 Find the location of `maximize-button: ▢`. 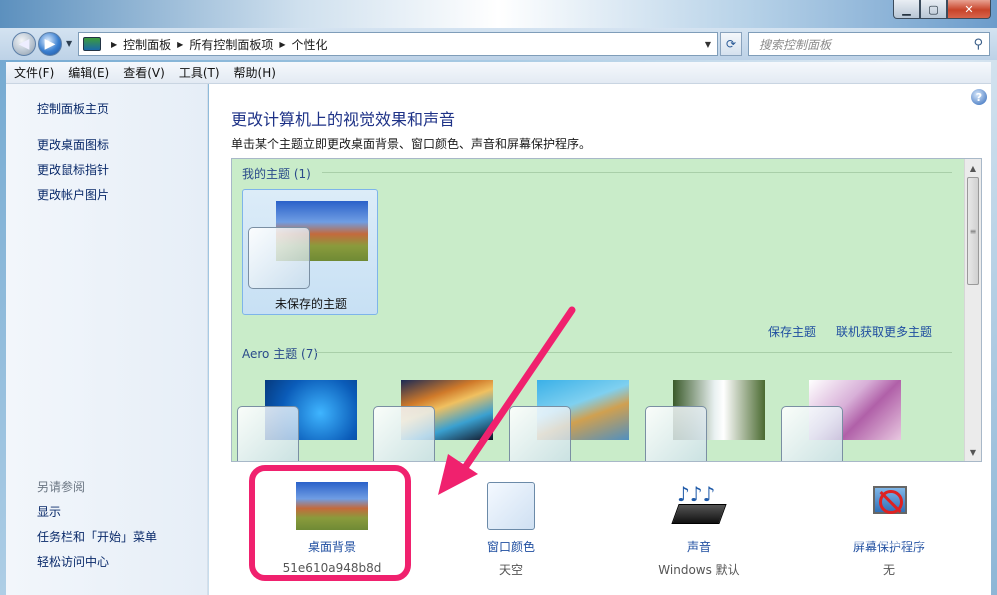

maximize-button: ▢ is located at coordinates (933, 9).